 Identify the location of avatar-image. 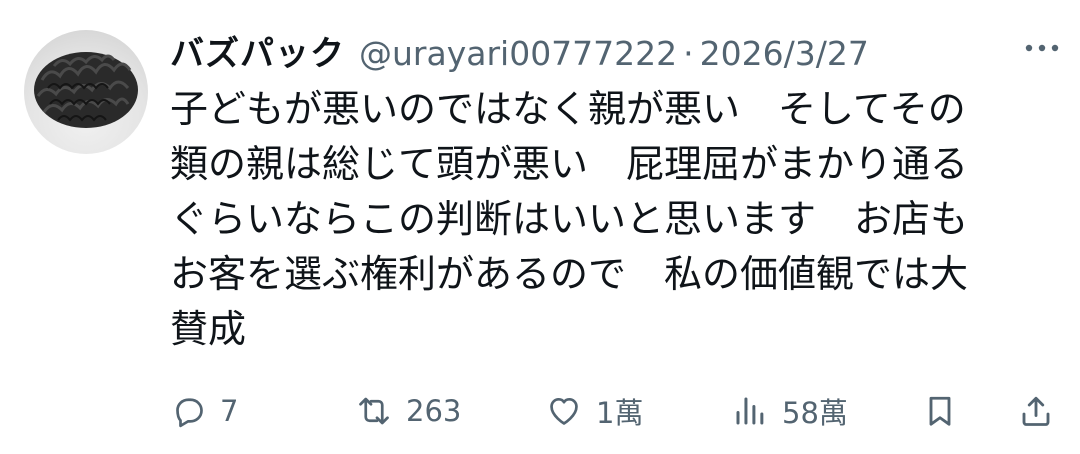
(86, 90).